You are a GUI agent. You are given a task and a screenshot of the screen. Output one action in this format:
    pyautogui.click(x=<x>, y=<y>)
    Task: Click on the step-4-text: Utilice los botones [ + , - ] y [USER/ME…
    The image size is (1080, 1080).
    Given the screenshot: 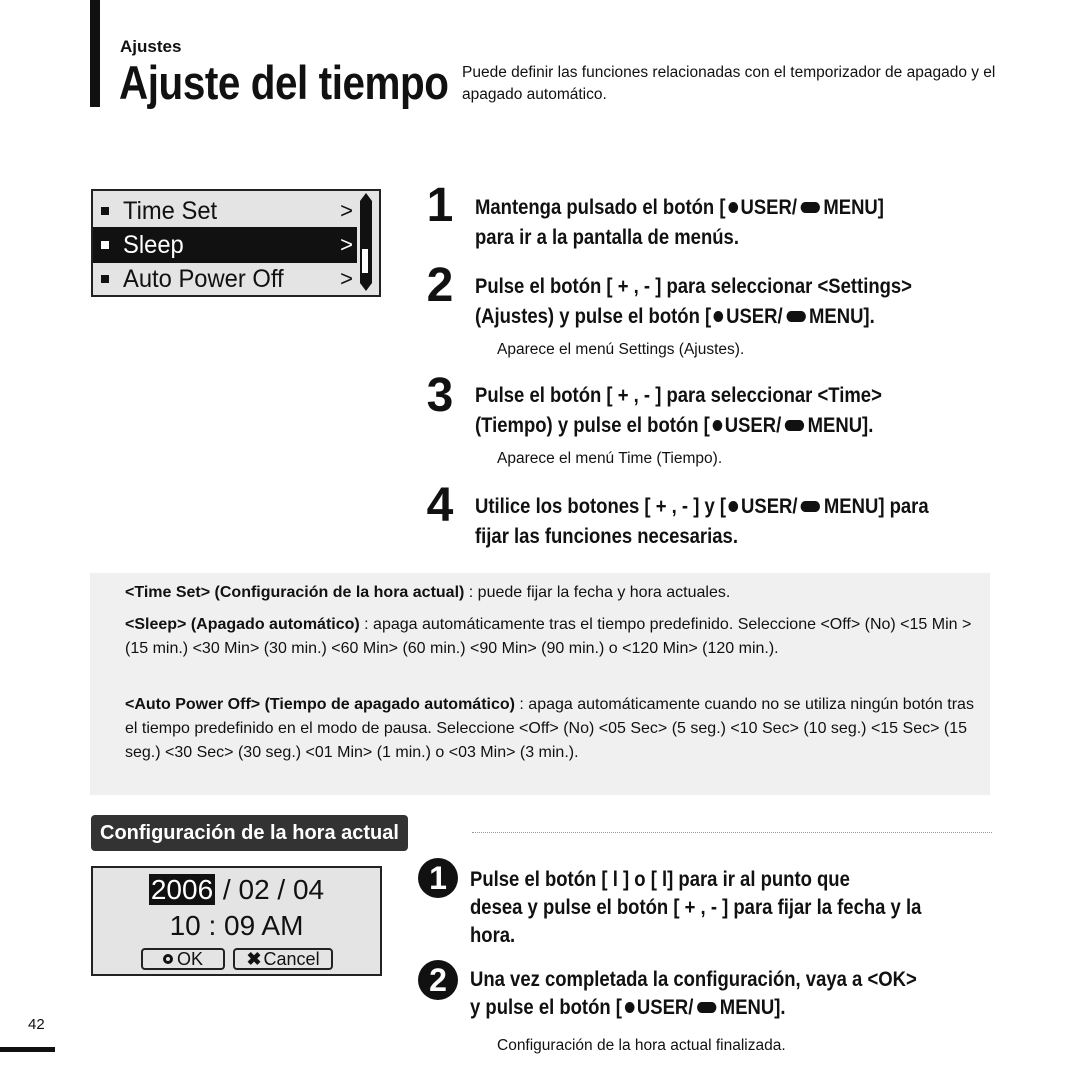 What is the action you would take?
    pyautogui.click(x=702, y=521)
    